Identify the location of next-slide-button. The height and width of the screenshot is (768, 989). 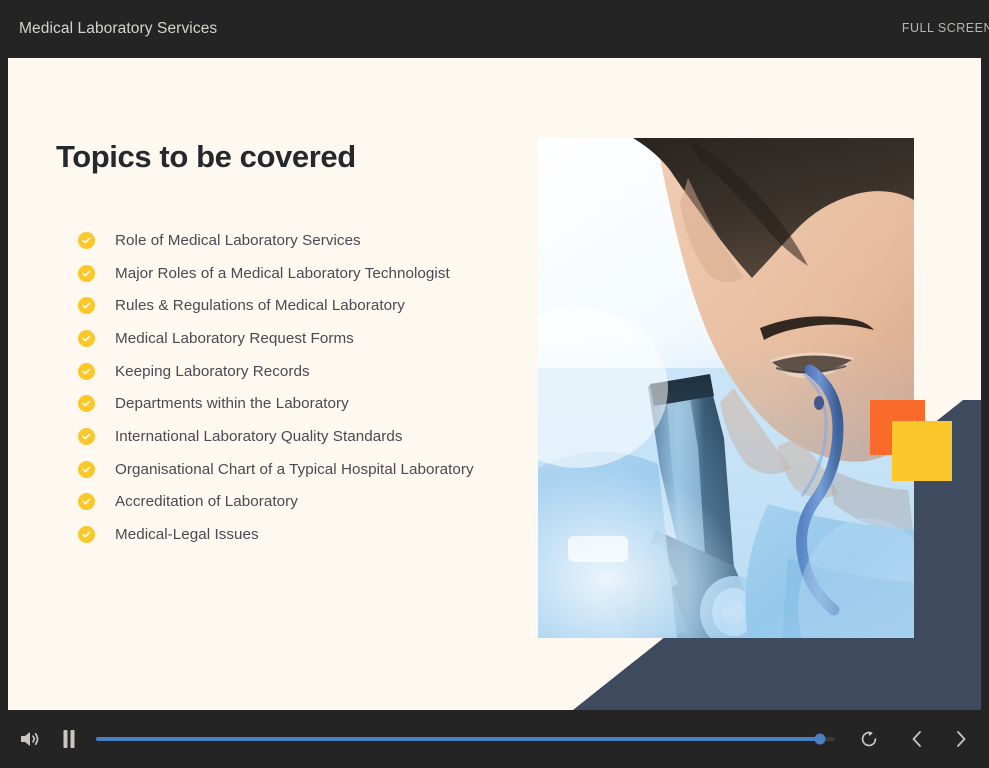
(961, 739).